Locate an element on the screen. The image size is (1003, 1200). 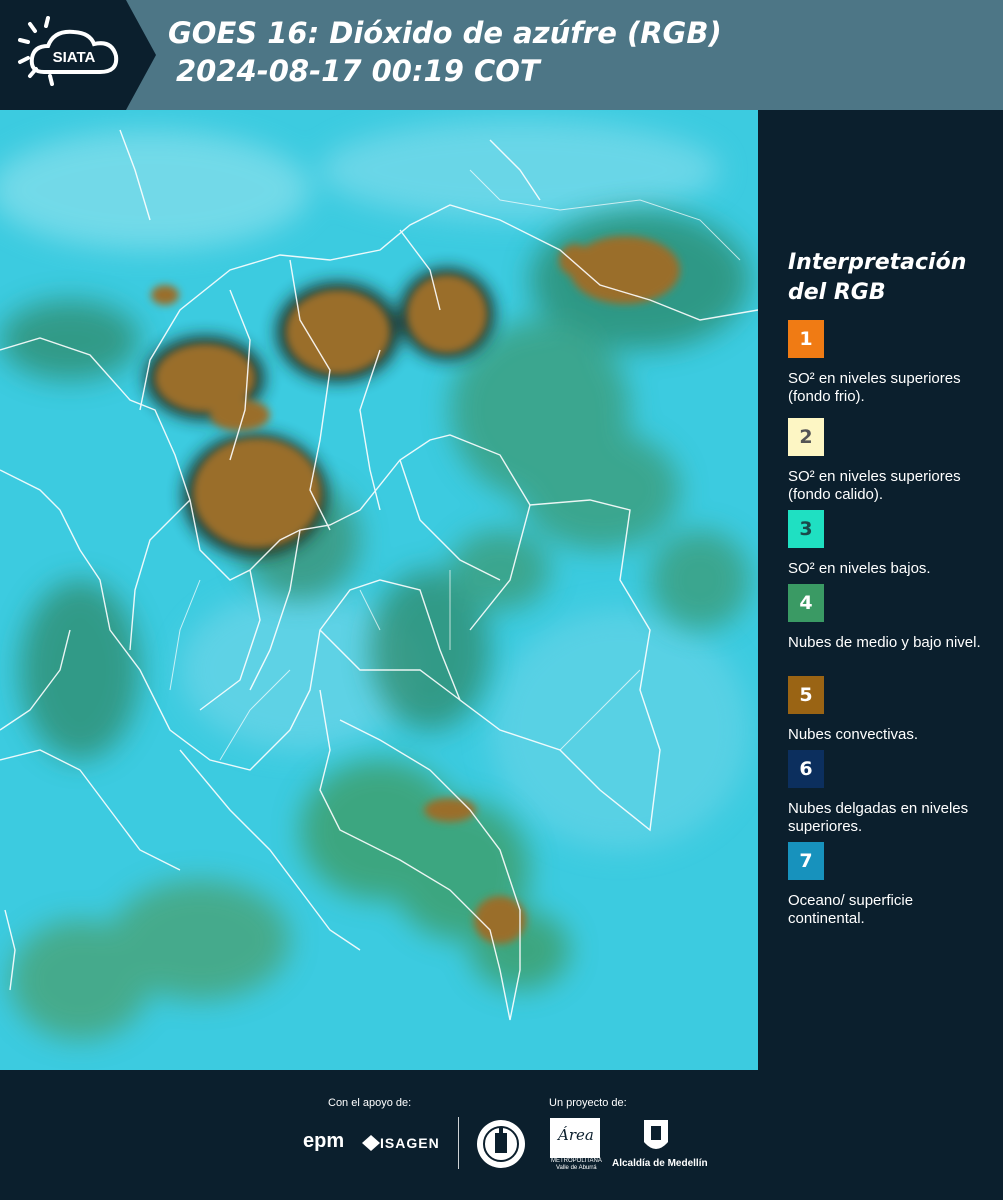
legend-swatch-6: 6 is located at coordinates (806, 769).